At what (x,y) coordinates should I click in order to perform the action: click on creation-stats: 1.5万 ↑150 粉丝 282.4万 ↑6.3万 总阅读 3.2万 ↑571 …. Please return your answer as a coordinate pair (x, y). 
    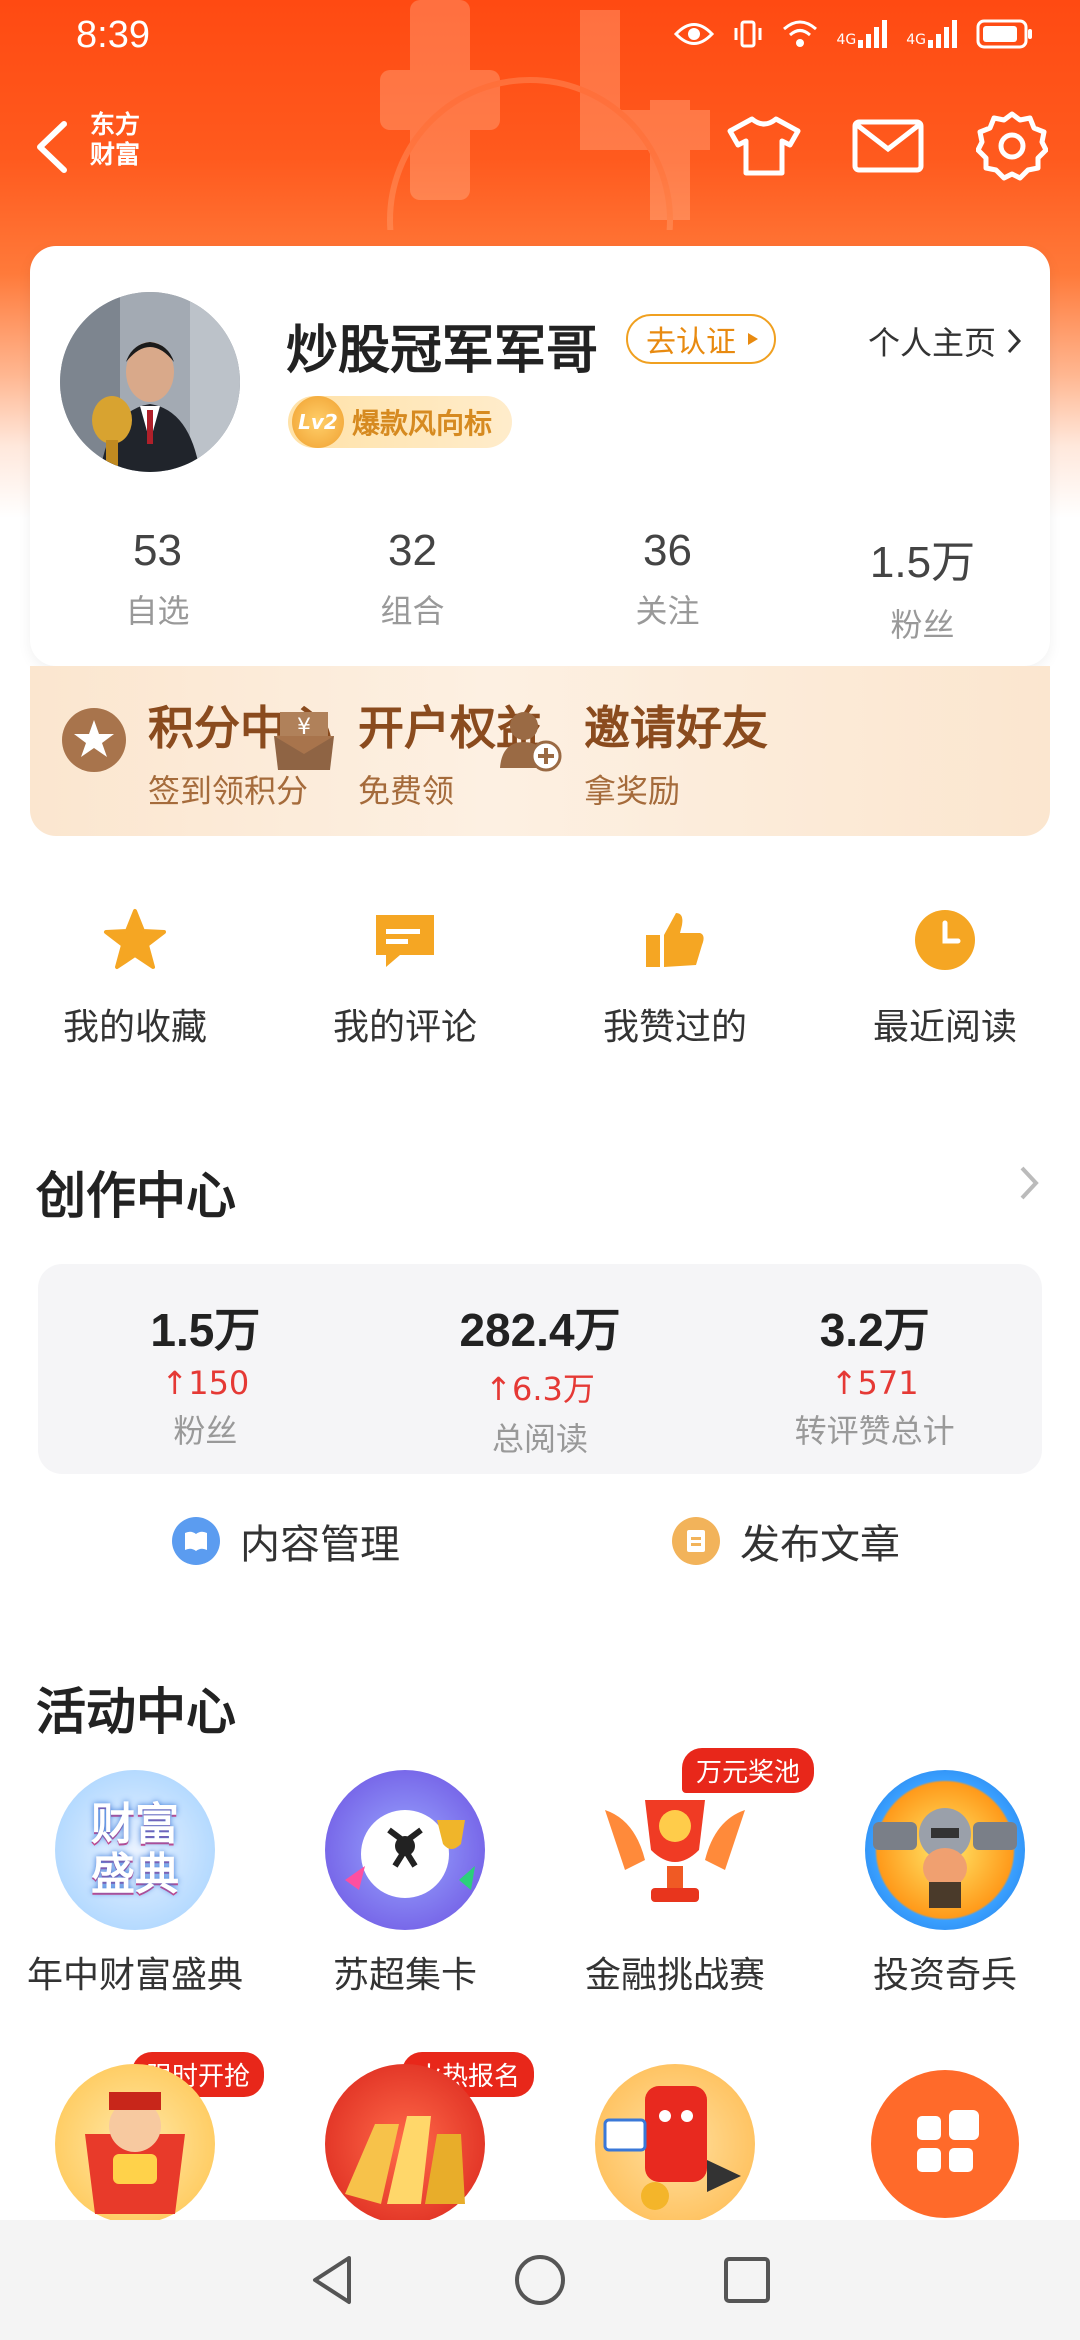
    Looking at the image, I should click on (540, 1369).